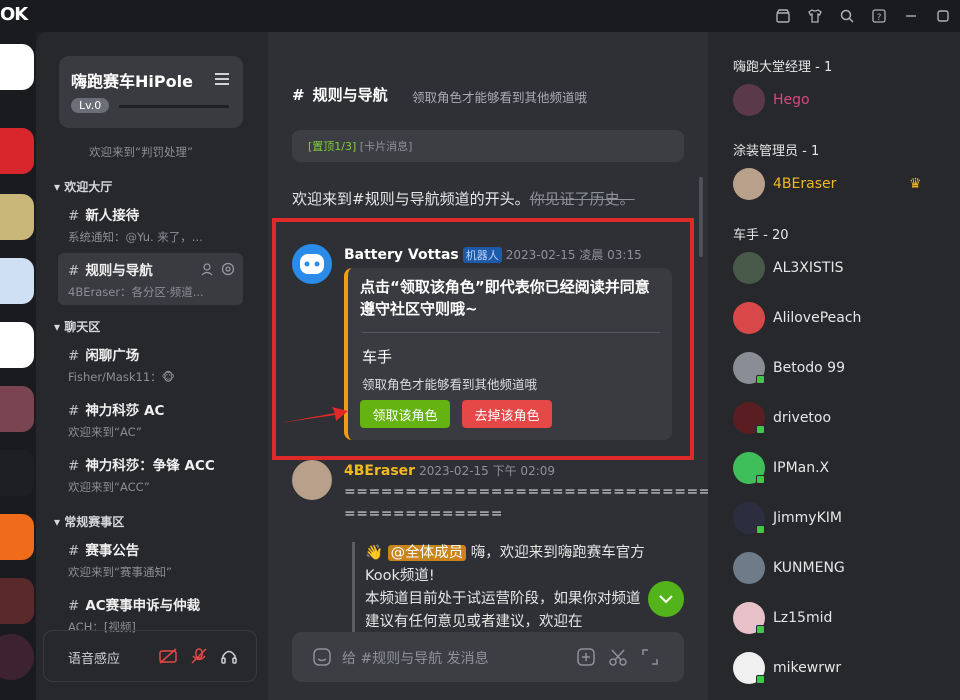  What do you see at coordinates (112, 216) in the screenshot?
I see `channel-name: 新人接待` at bounding box center [112, 216].